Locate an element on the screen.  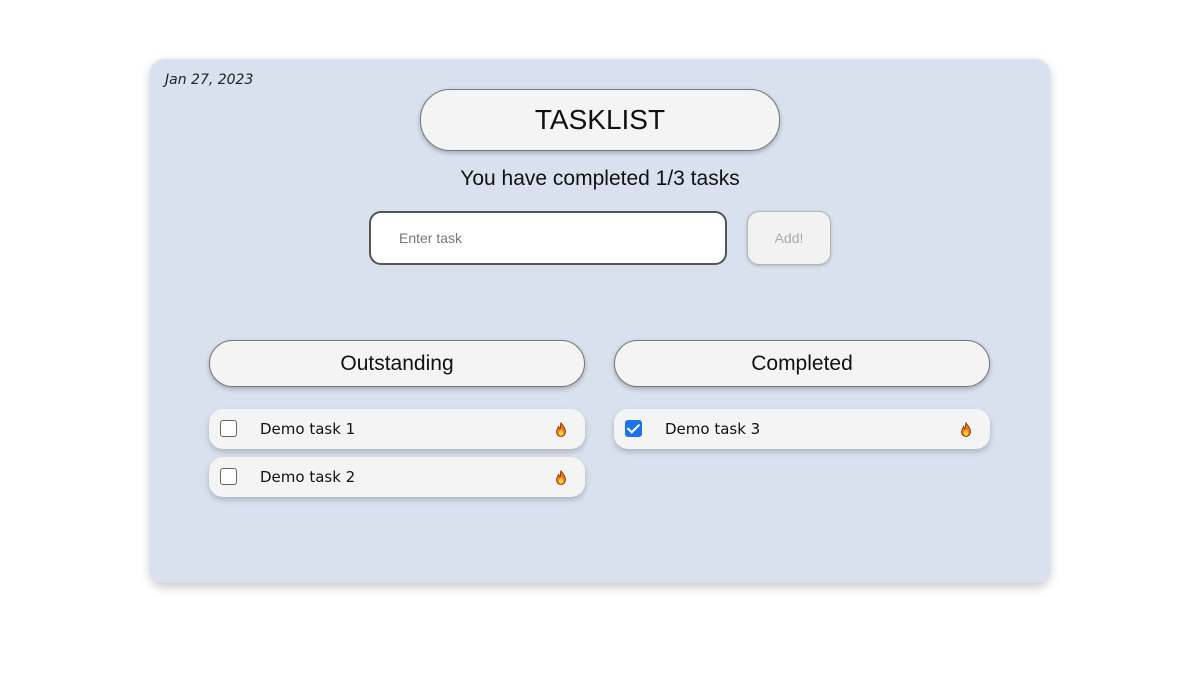
outstanding-list: Demo task 1 Demo task 2 is located at coordinates (397, 457).